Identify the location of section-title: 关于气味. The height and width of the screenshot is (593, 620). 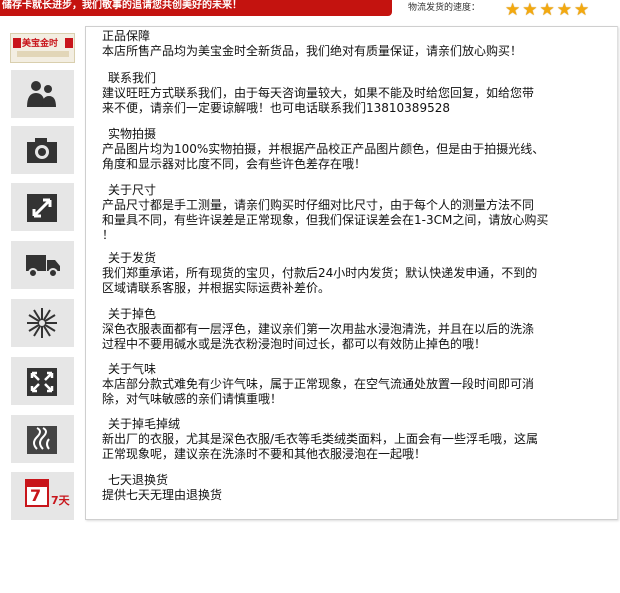
(132, 369).